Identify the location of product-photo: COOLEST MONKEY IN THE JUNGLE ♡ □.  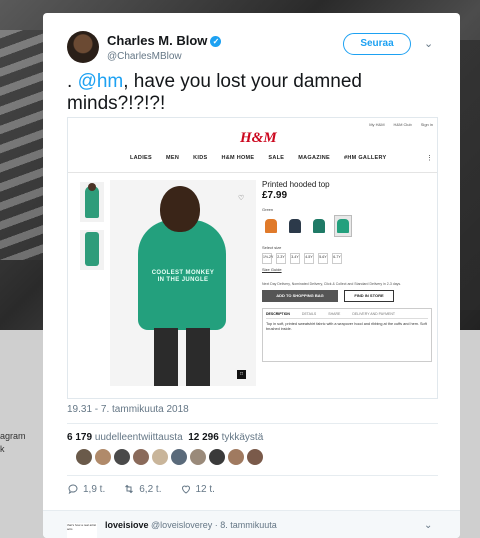
(183, 283).